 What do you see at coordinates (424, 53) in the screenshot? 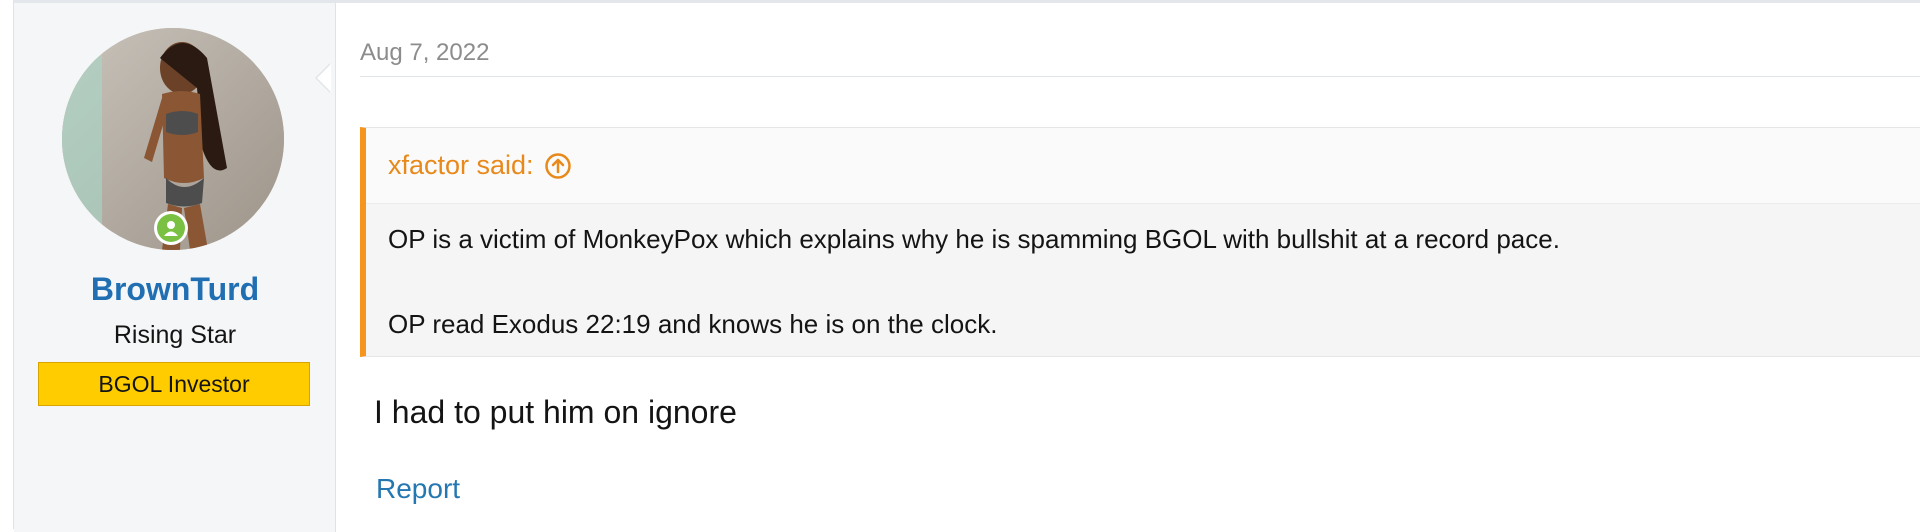
I see `post-date-link: Aug 7, 2022` at bounding box center [424, 53].